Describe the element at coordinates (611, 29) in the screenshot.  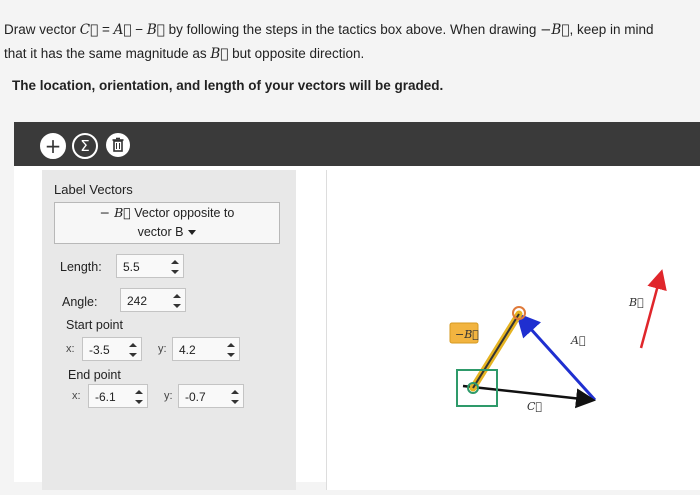
I see `instruction-text: , keep in mind` at that location.